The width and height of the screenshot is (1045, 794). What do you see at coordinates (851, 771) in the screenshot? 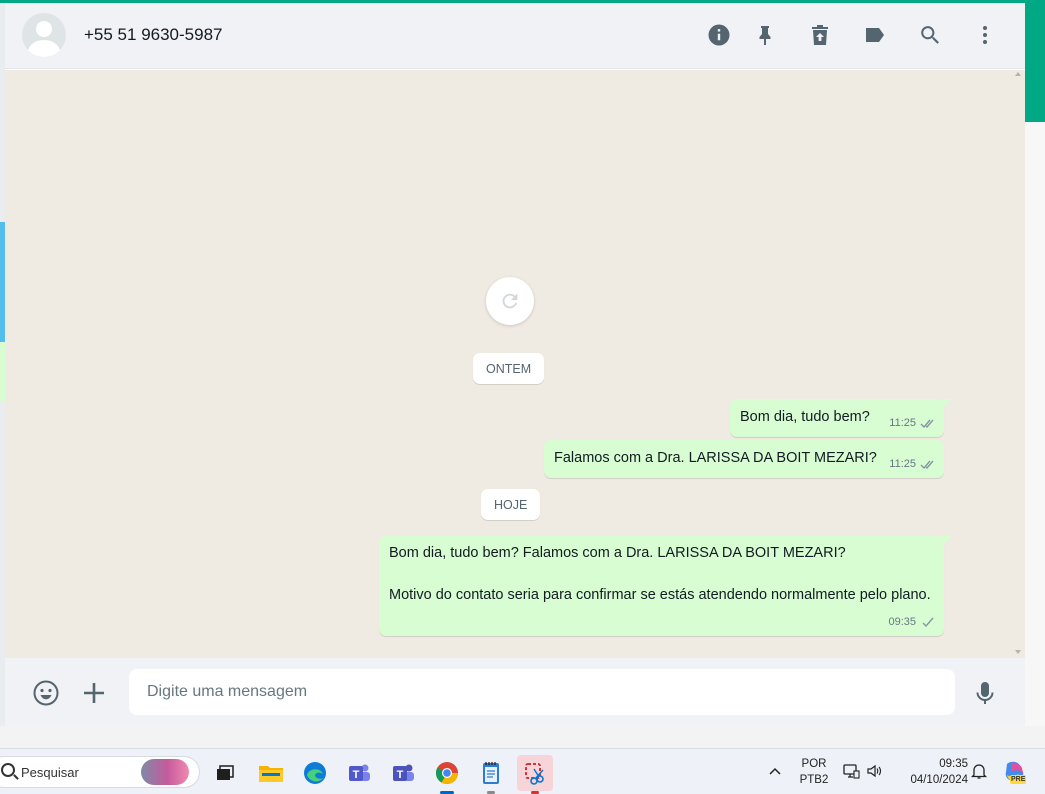
I see `network-icon` at bounding box center [851, 771].